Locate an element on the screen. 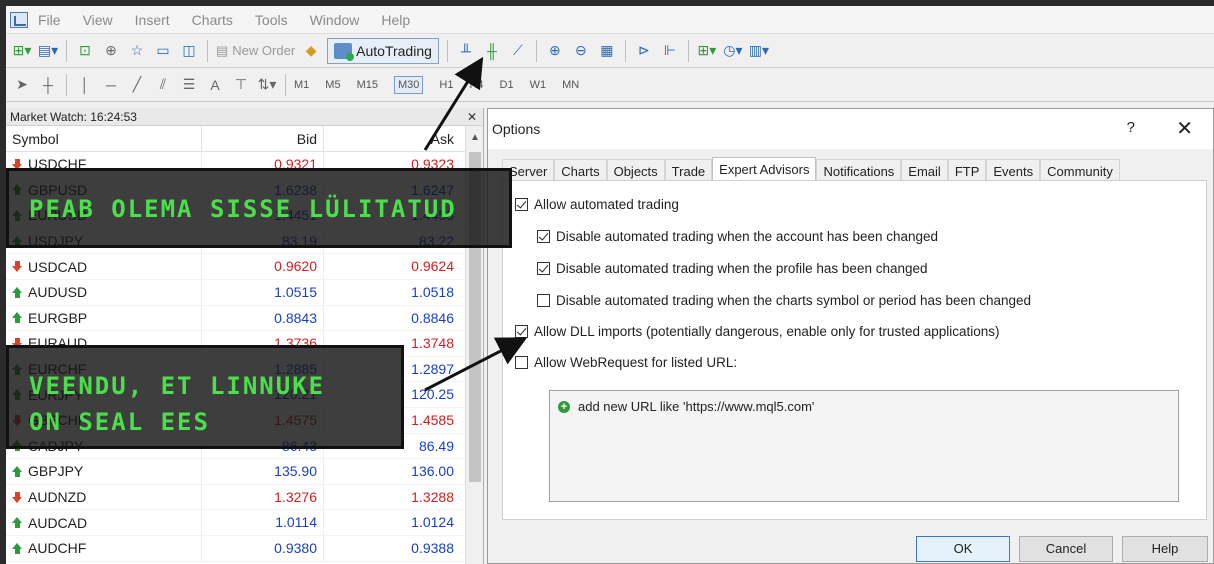  timeframe-h4: H4 is located at coordinates (476, 85).